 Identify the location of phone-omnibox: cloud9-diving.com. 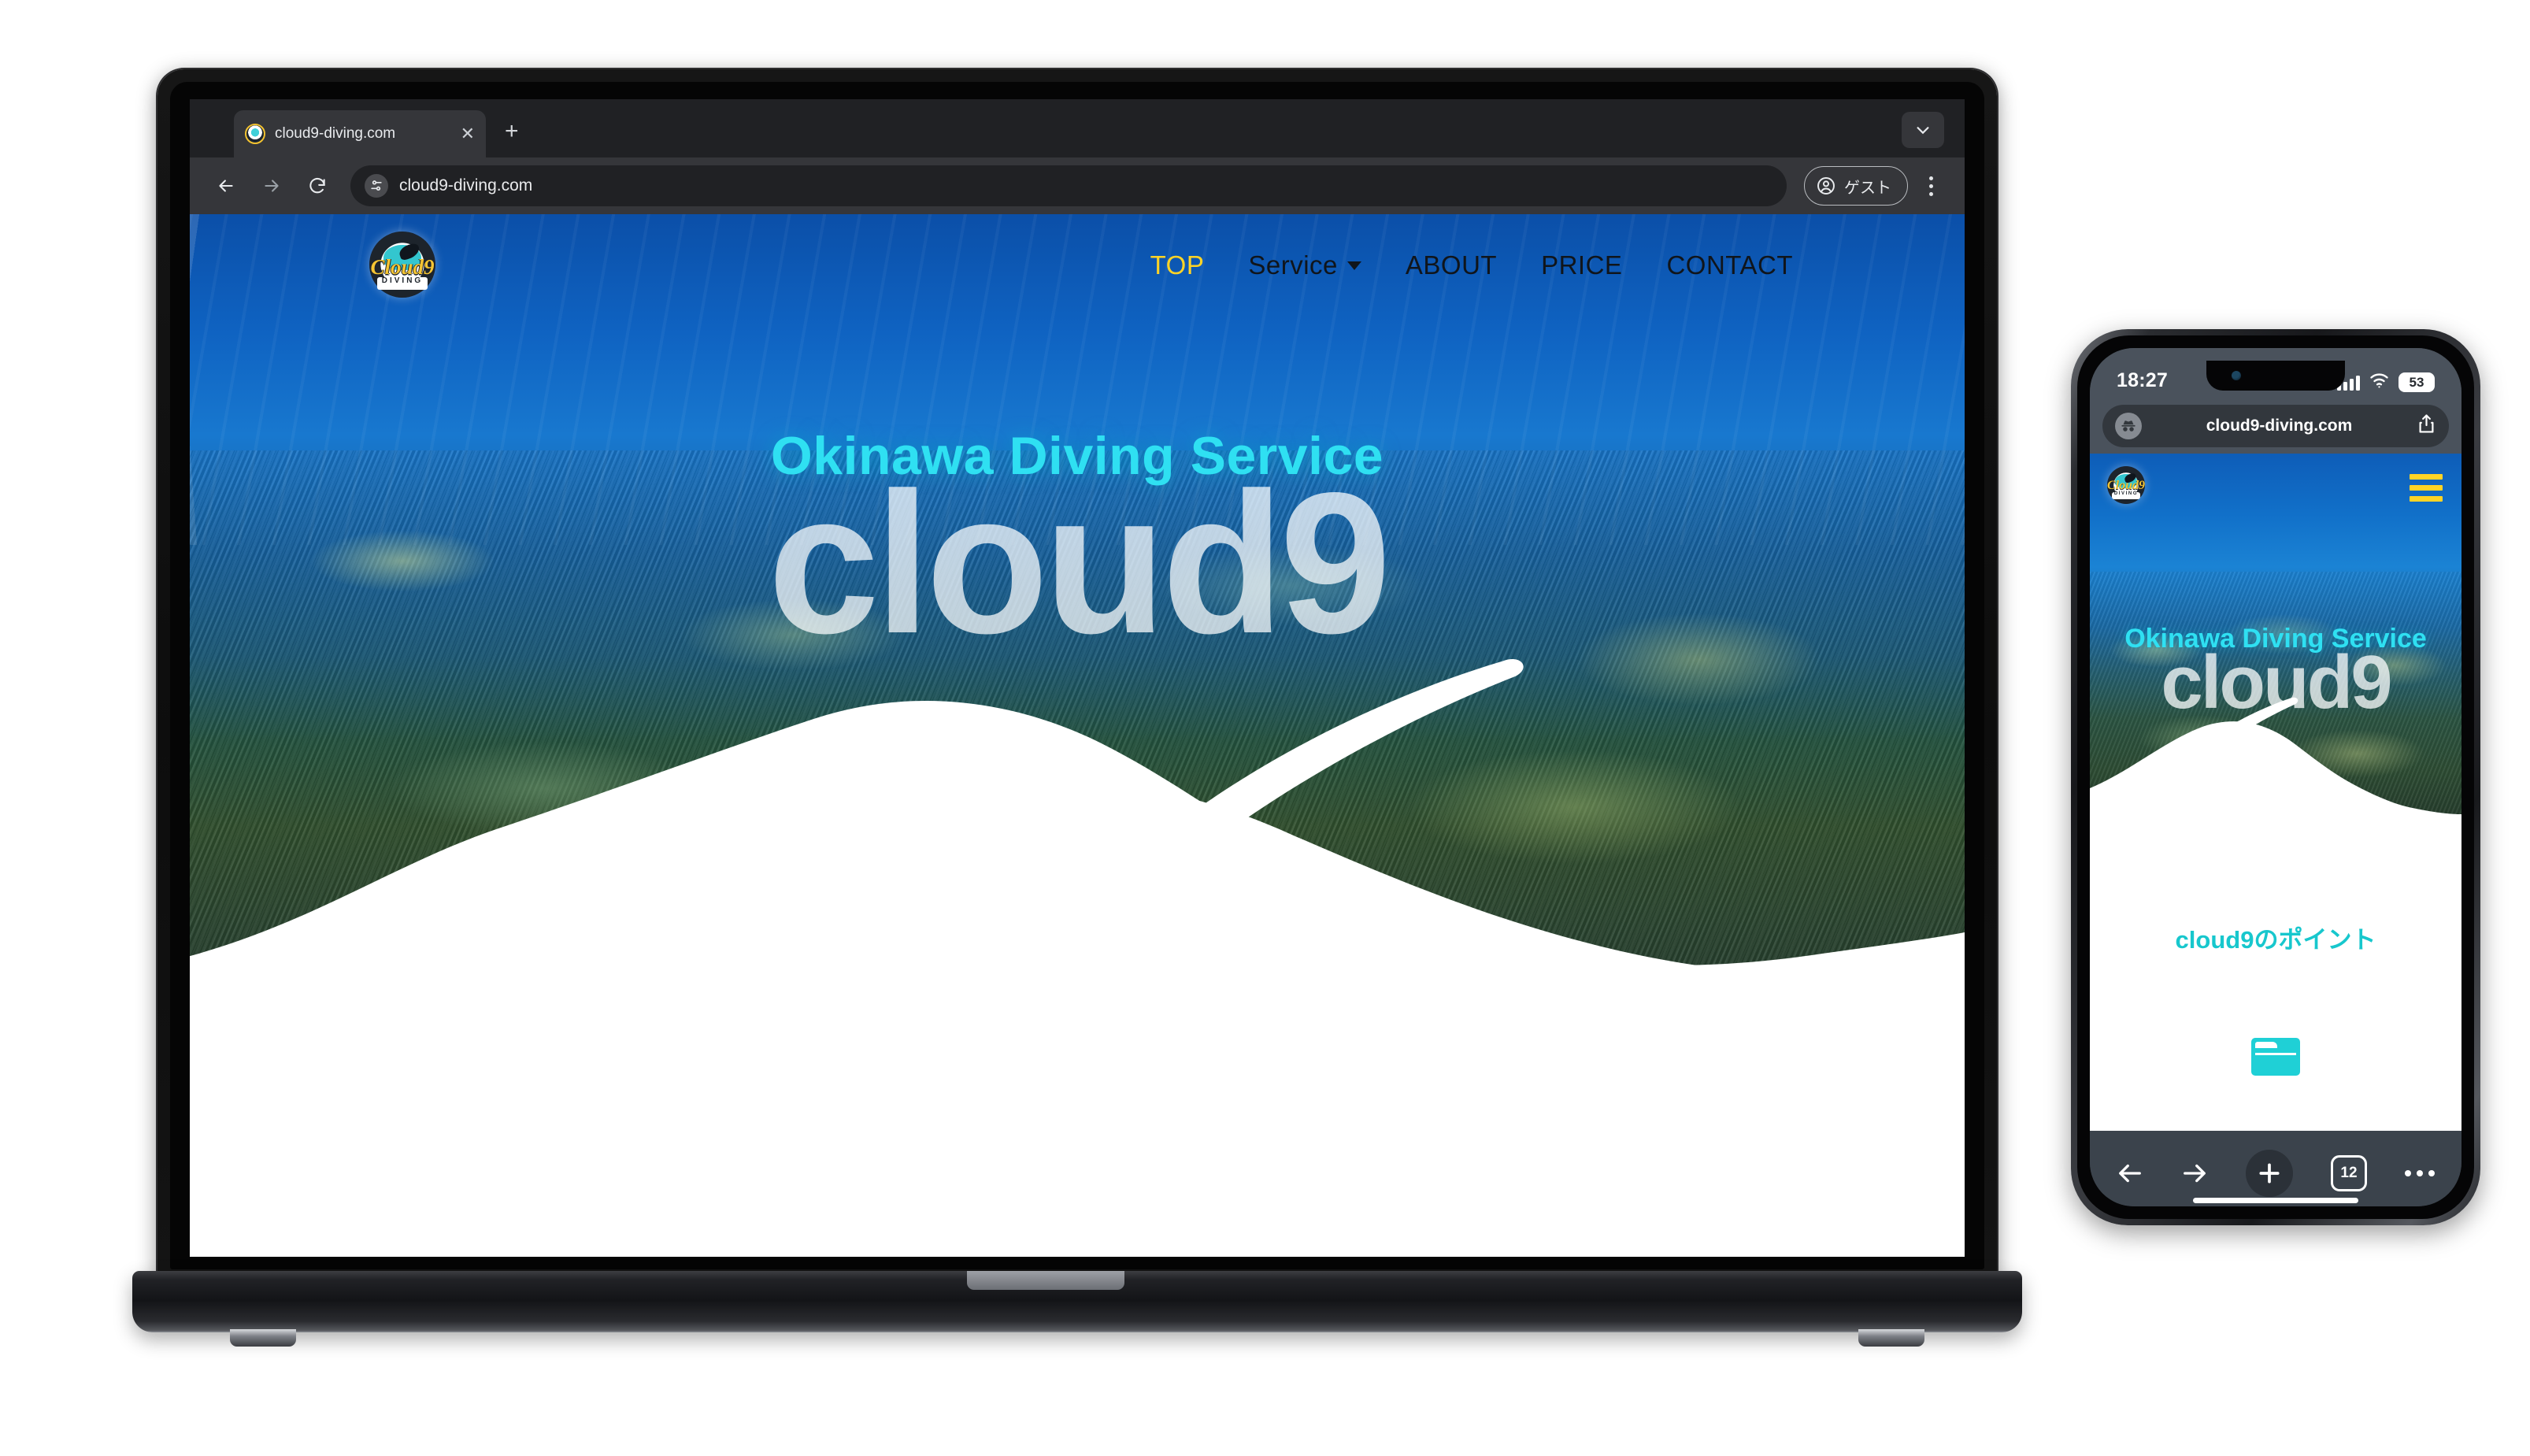
(2275, 426).